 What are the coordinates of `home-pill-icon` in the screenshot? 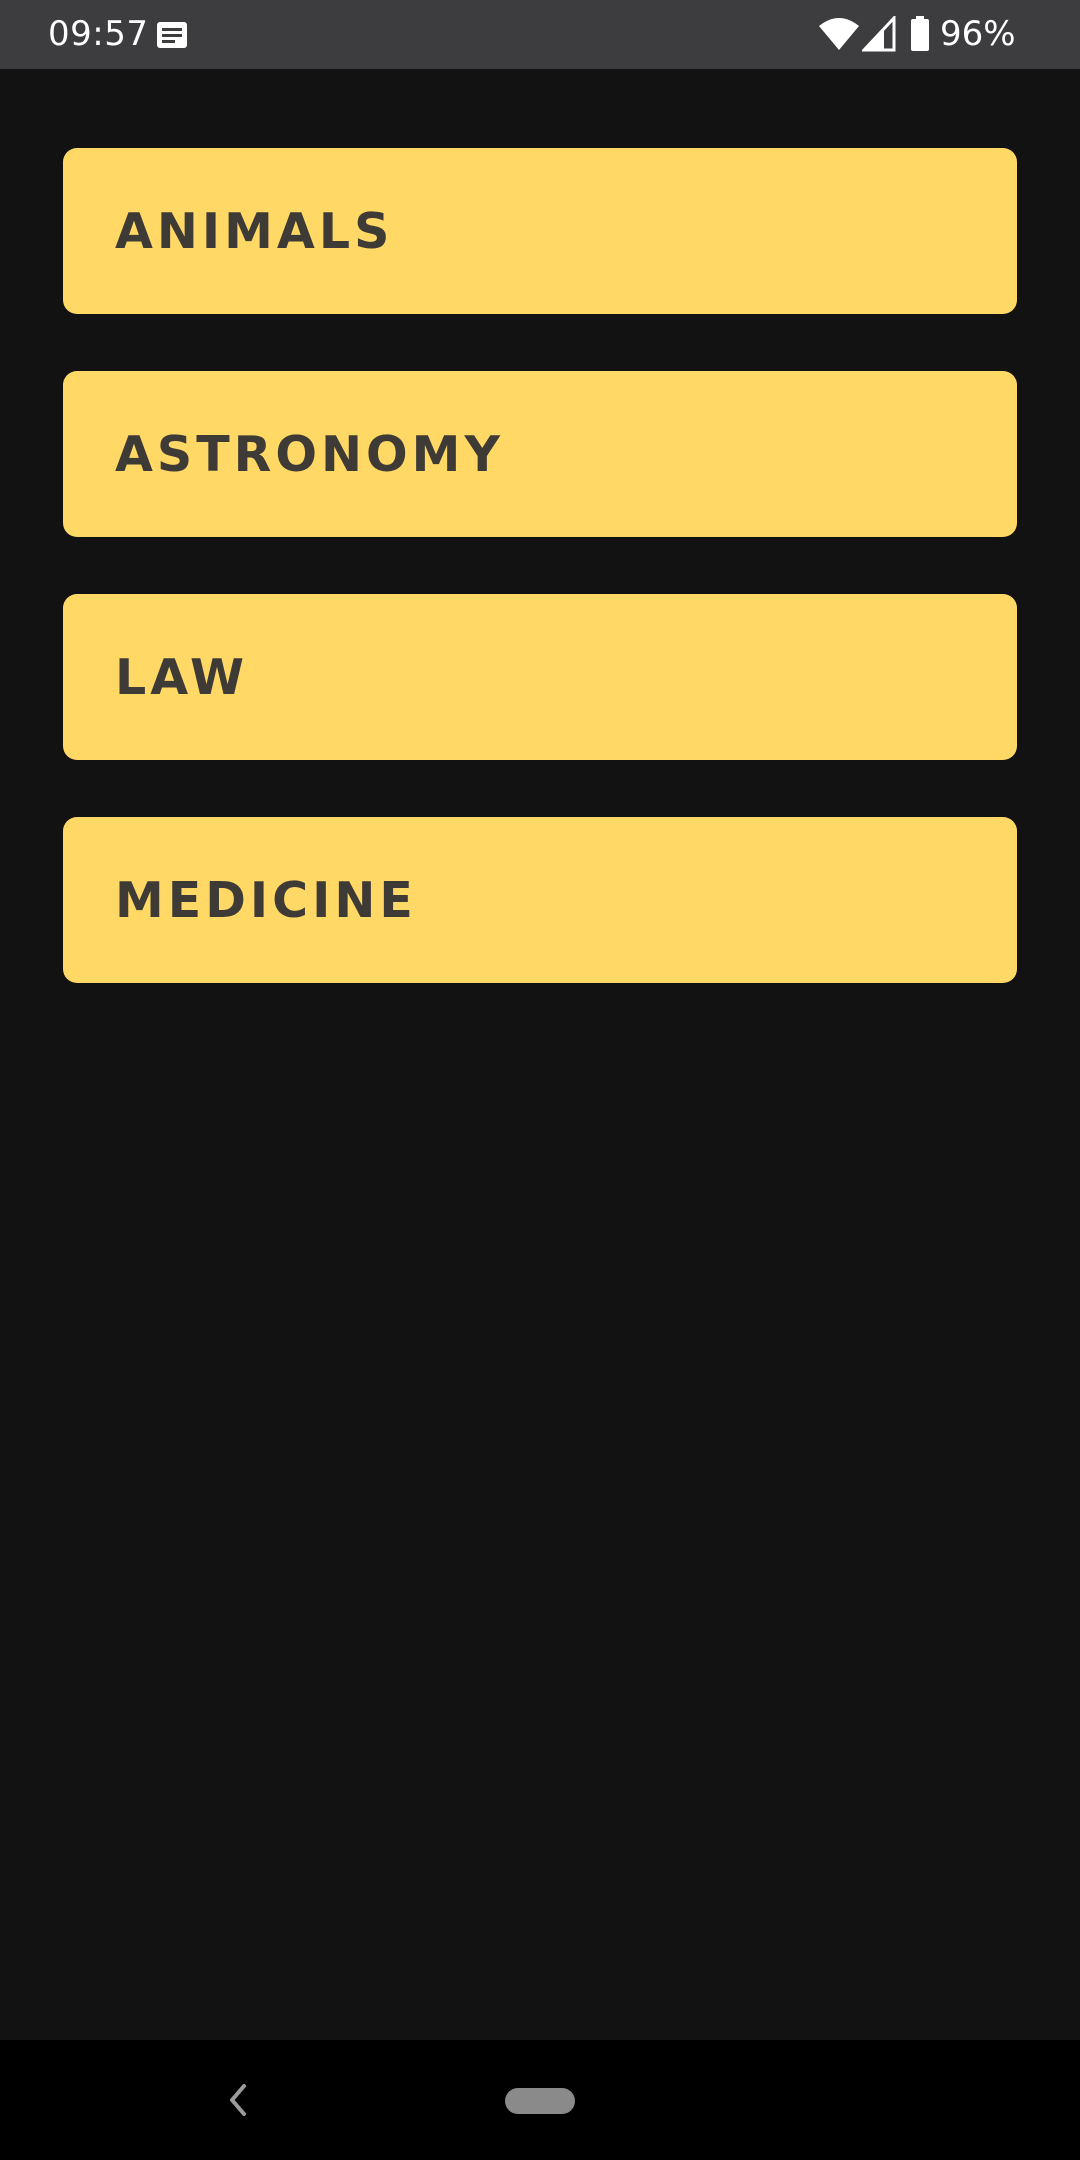 It's located at (540, 2101).